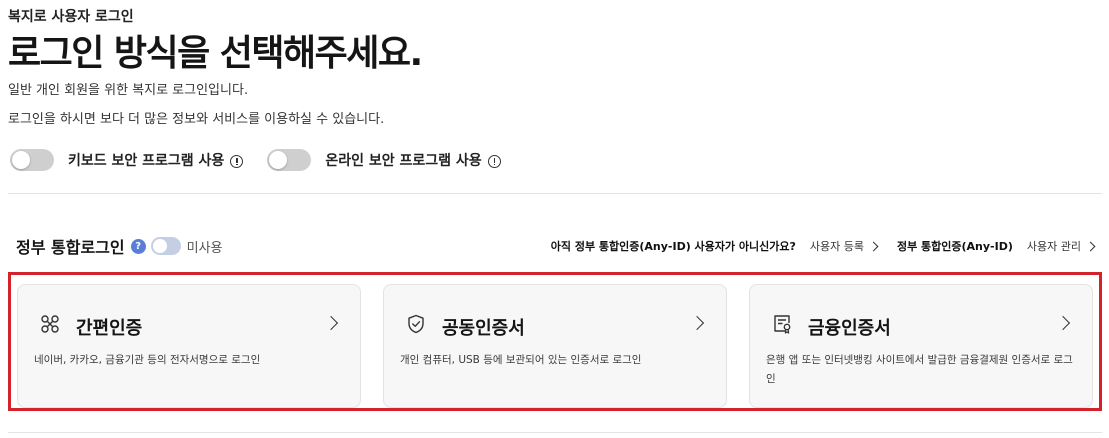 Image resolution: width=1109 pixels, height=438 pixels. I want to click on card-title: 간편인증, so click(109, 328).